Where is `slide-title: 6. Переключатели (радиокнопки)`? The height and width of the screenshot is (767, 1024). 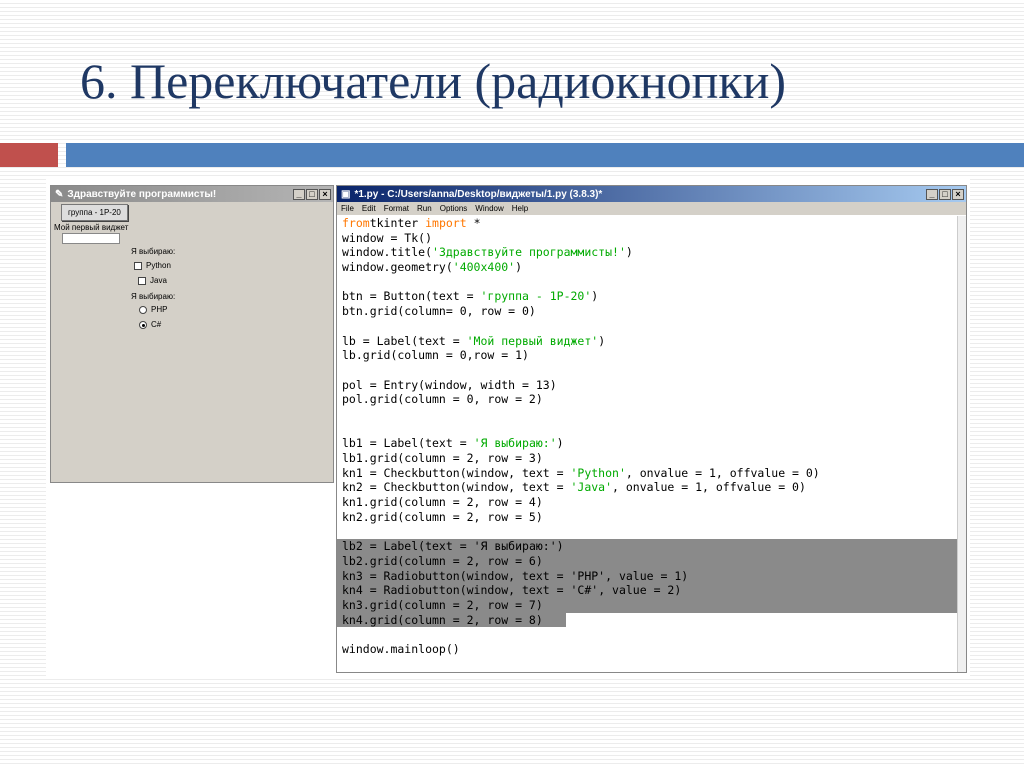
slide-title: 6. Переключатели (радиокнопки) is located at coordinates (433, 81).